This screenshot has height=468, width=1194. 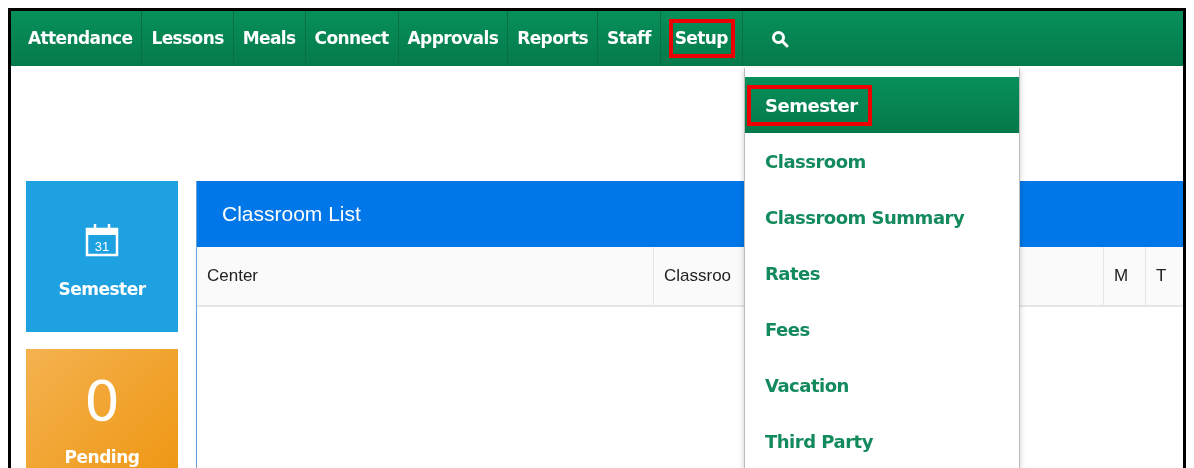 What do you see at coordinates (102, 401) in the screenshot?
I see `pending-count: 0` at bounding box center [102, 401].